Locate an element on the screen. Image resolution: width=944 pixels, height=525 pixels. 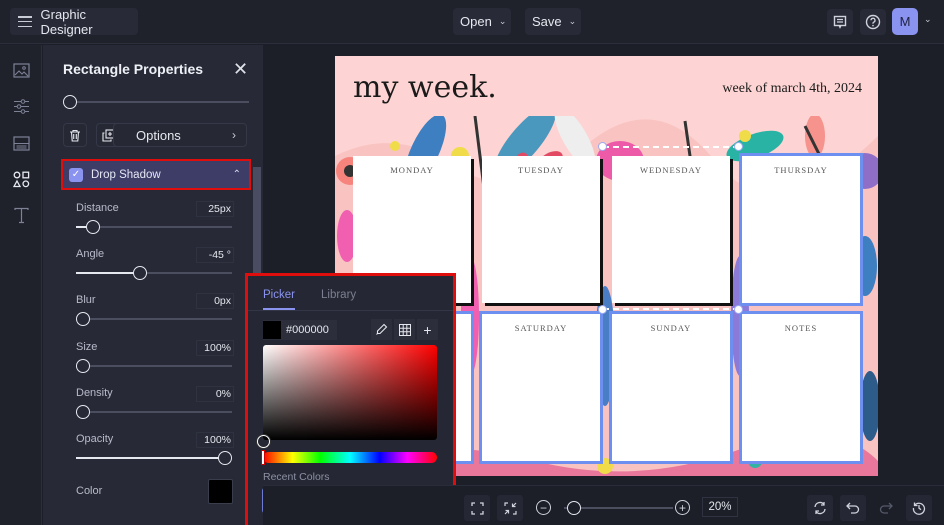
opacity-input: 100% is located at coordinates (215, 440).